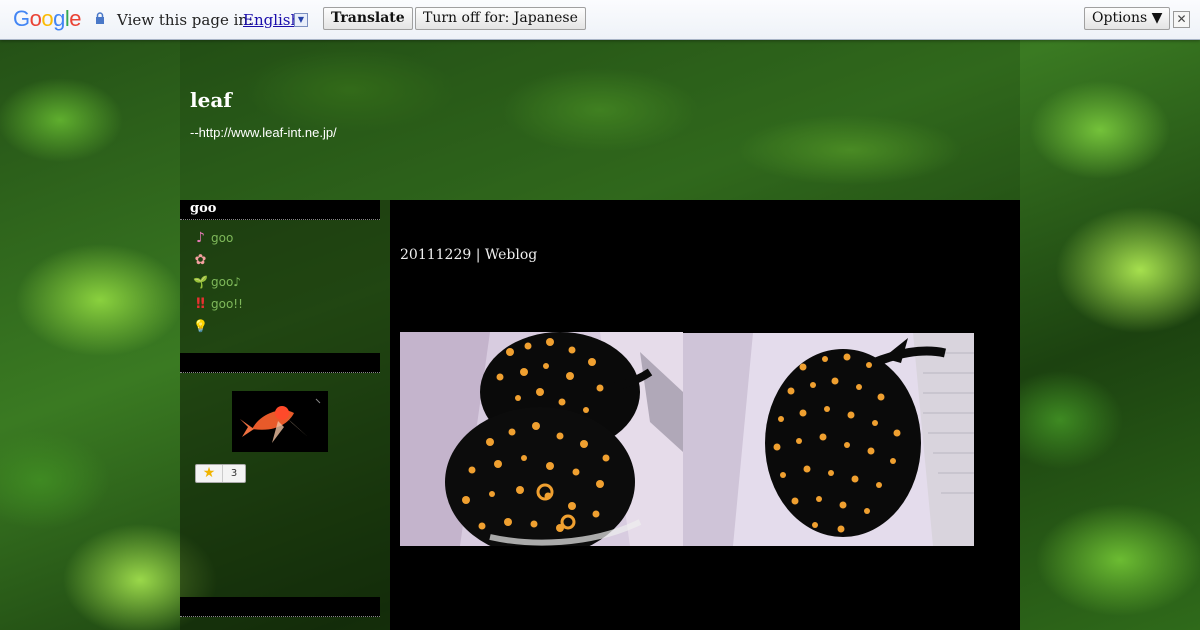 The image size is (1200, 630). I want to click on site-title: leaf, so click(211, 100).